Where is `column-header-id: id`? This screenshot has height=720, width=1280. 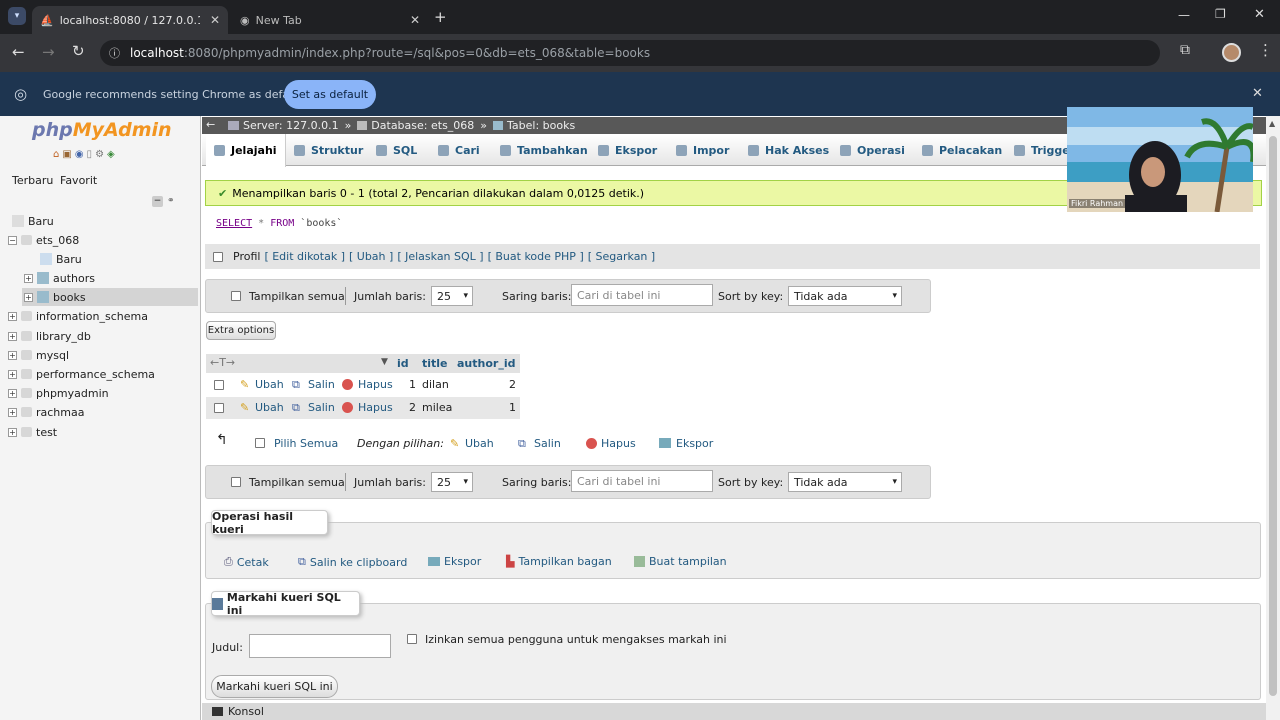 column-header-id: id is located at coordinates (403, 363).